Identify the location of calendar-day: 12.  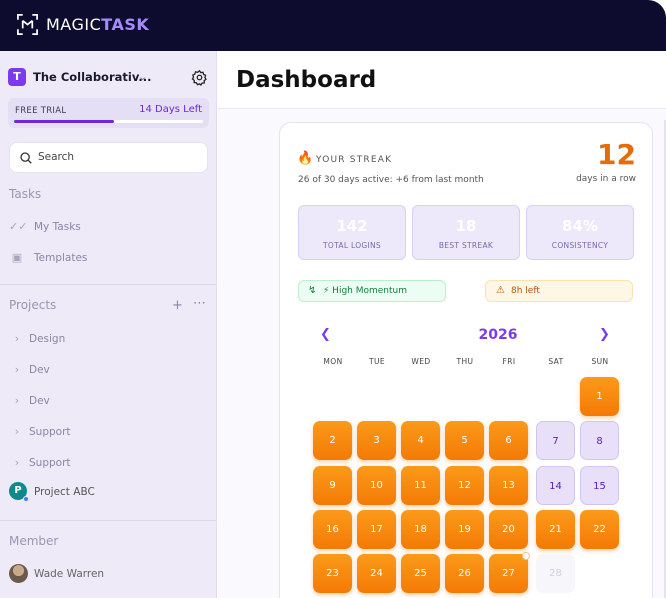
(464, 485).